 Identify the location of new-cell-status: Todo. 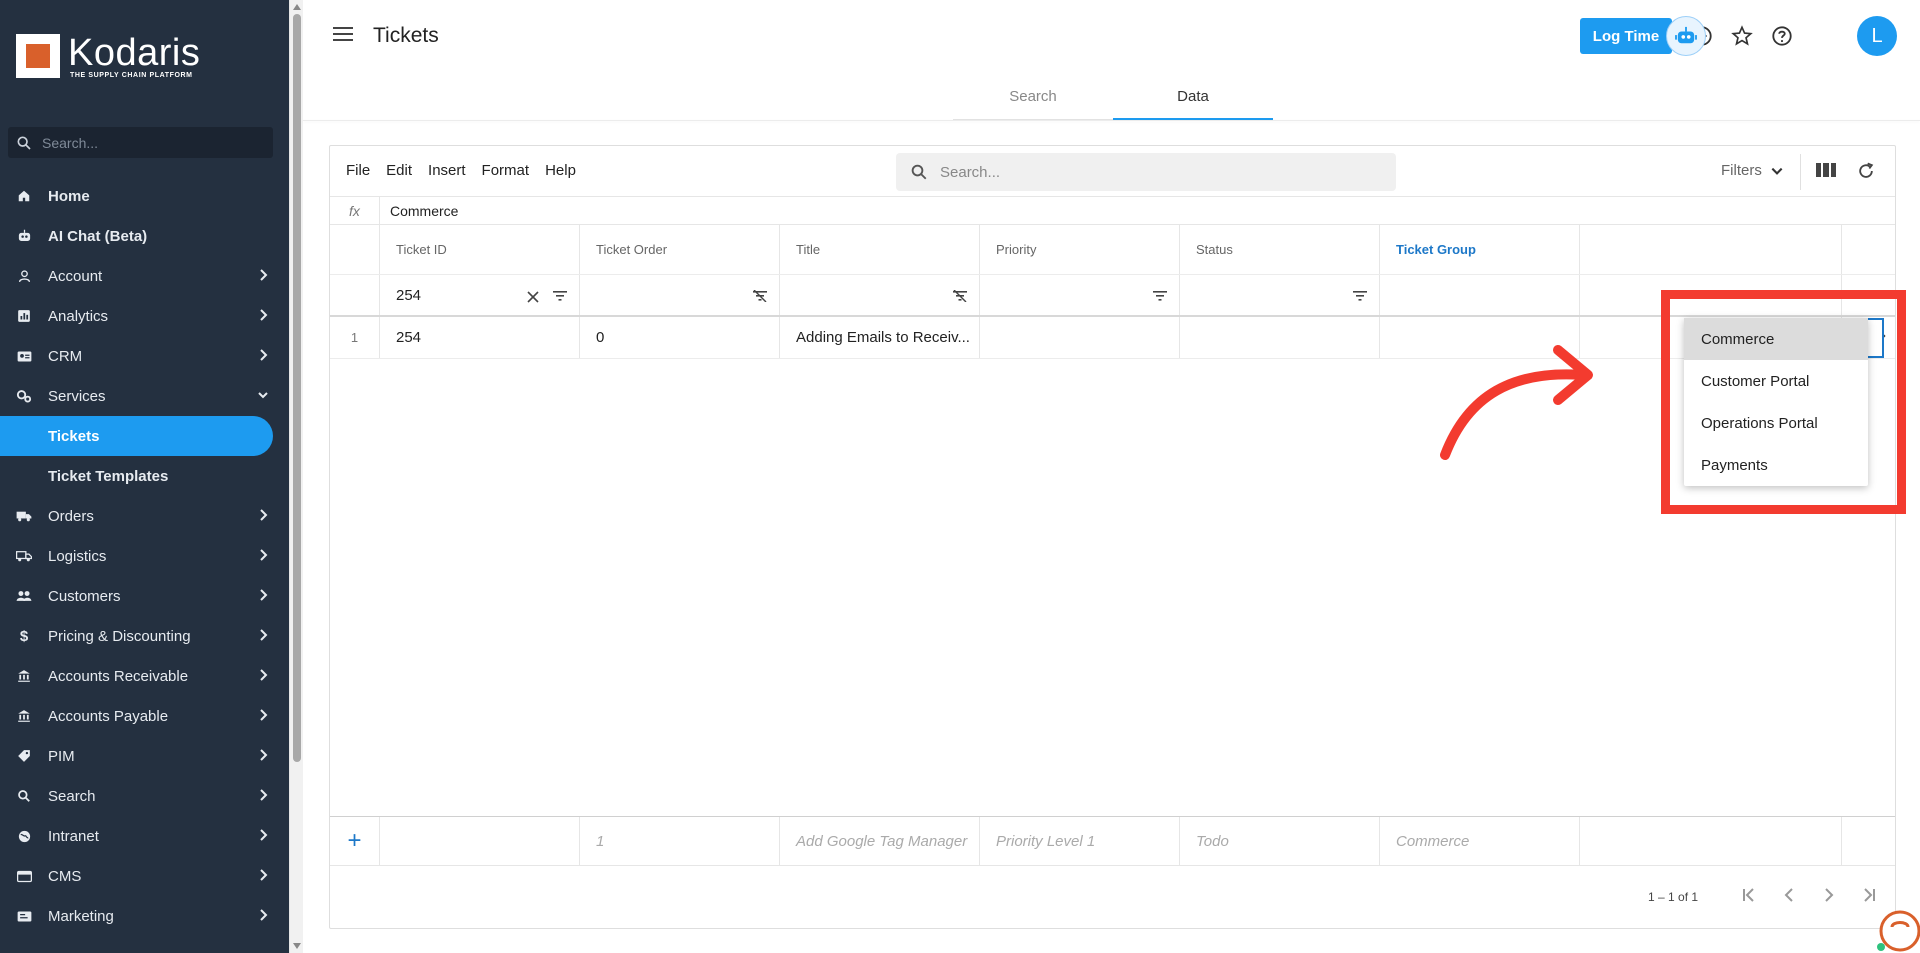
(1280, 841).